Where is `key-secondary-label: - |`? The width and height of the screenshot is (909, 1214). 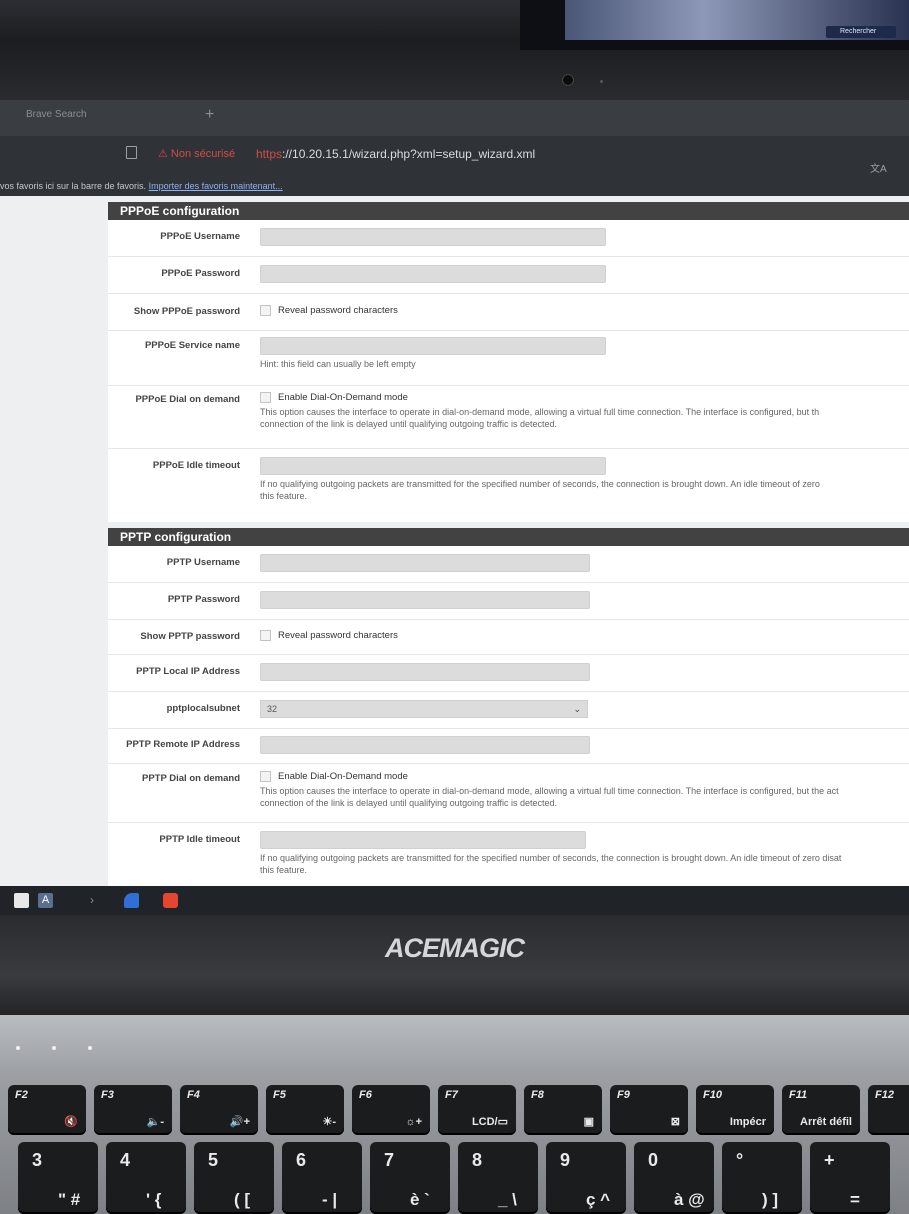
key-secondary-label: - | is located at coordinates (330, 1199).